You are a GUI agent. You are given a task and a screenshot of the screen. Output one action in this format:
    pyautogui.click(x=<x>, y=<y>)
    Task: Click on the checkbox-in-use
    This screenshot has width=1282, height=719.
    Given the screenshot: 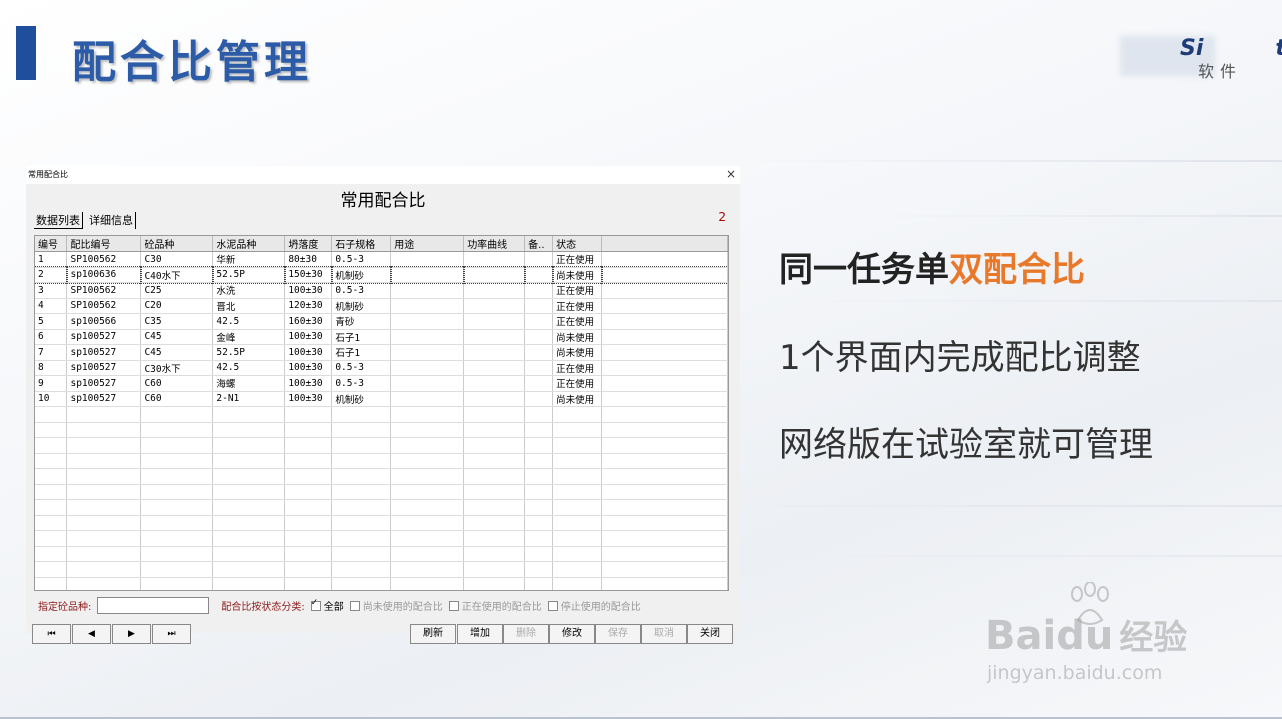 What is the action you would take?
    pyautogui.click(x=453, y=605)
    